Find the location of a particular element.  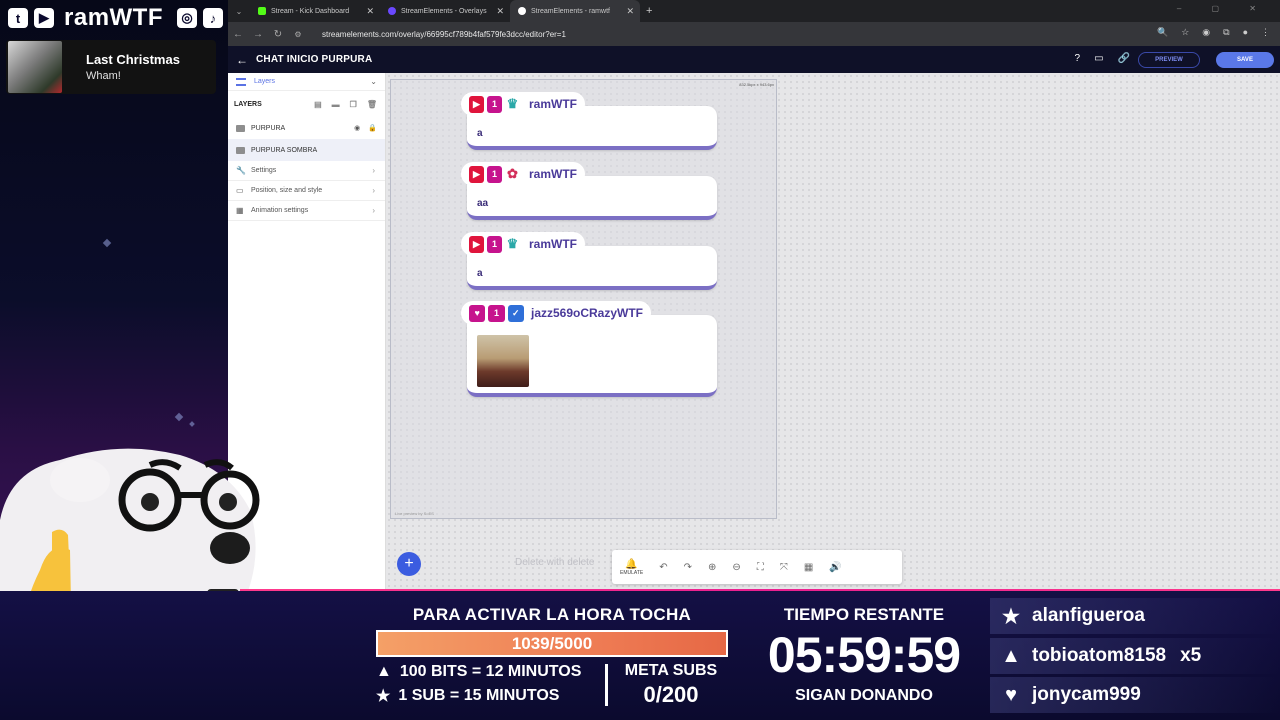

save-button: SAVE is located at coordinates (1245, 60).